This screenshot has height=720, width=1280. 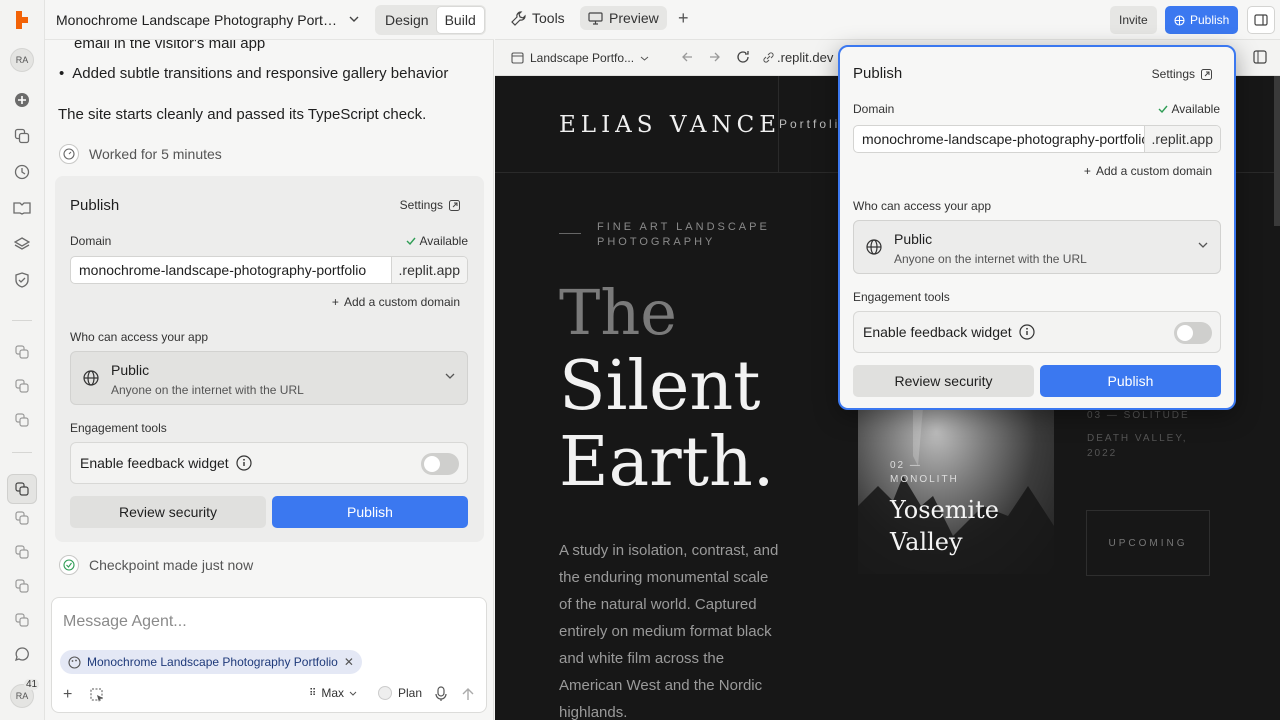 What do you see at coordinates (428, 270) in the screenshot?
I see `domain-suffix: .replit.app` at bounding box center [428, 270].